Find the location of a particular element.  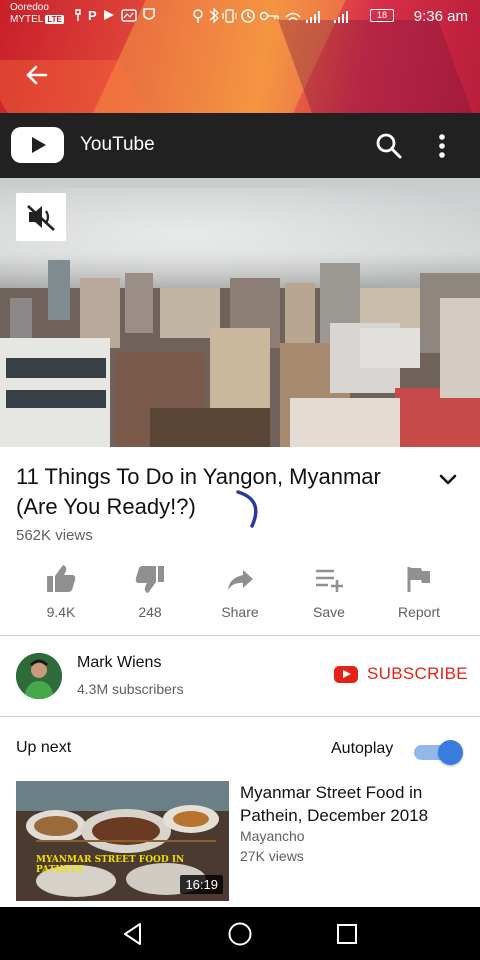

next-video-thumbnail: MYANMAR STREET FOOD IN PATHEIN 16:19 is located at coordinates (122, 841).